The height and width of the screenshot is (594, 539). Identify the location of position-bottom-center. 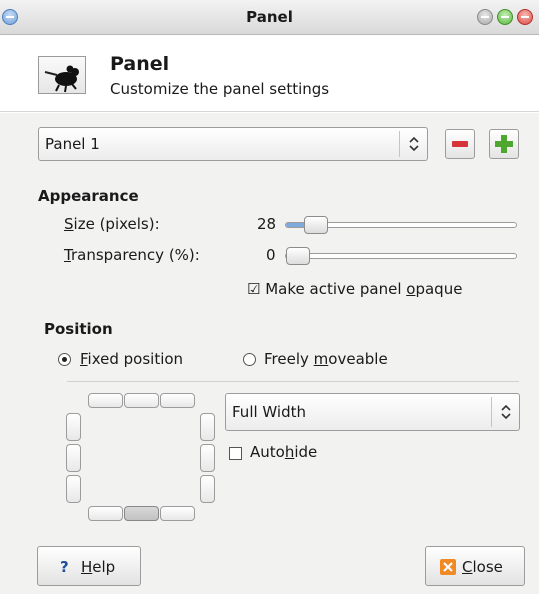
(141, 513).